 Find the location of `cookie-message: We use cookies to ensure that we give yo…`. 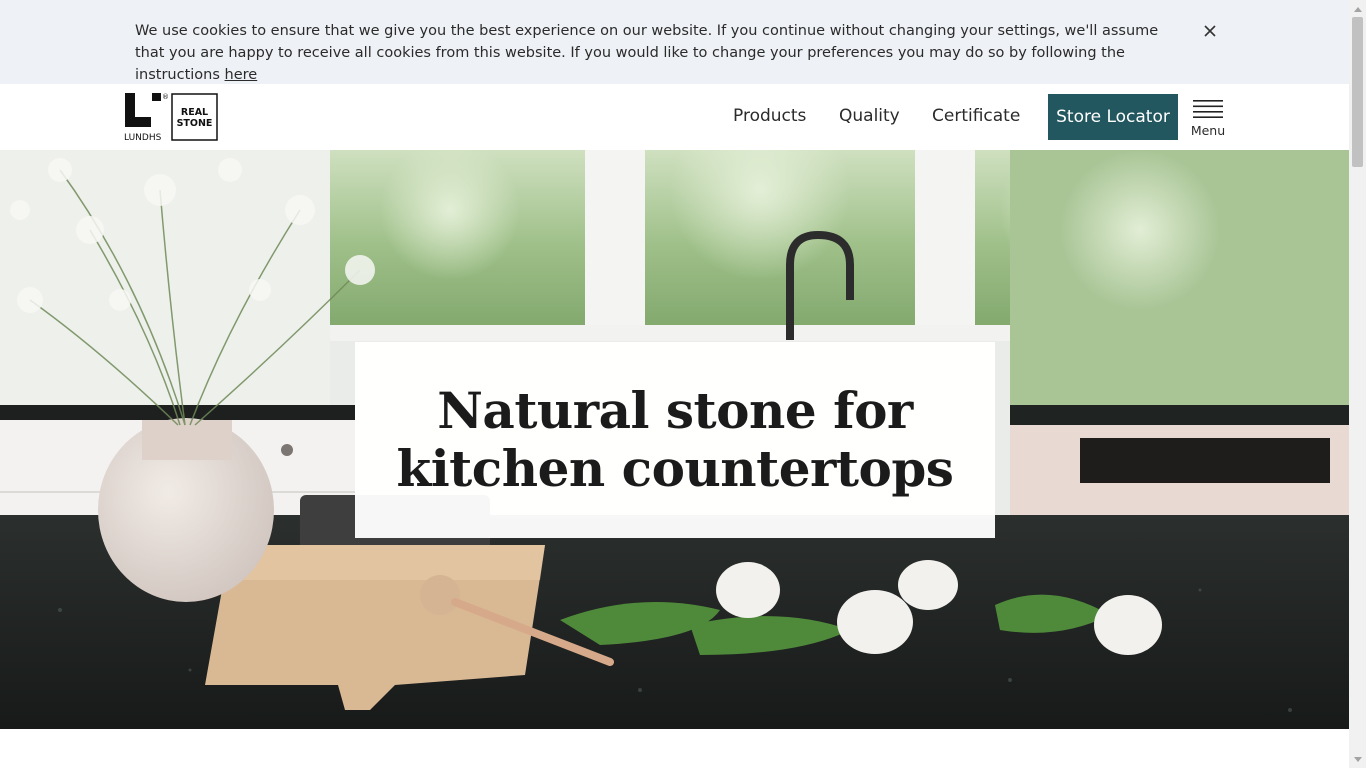

cookie-message: We use cookies to ensure that we give yo… is located at coordinates (655, 53).